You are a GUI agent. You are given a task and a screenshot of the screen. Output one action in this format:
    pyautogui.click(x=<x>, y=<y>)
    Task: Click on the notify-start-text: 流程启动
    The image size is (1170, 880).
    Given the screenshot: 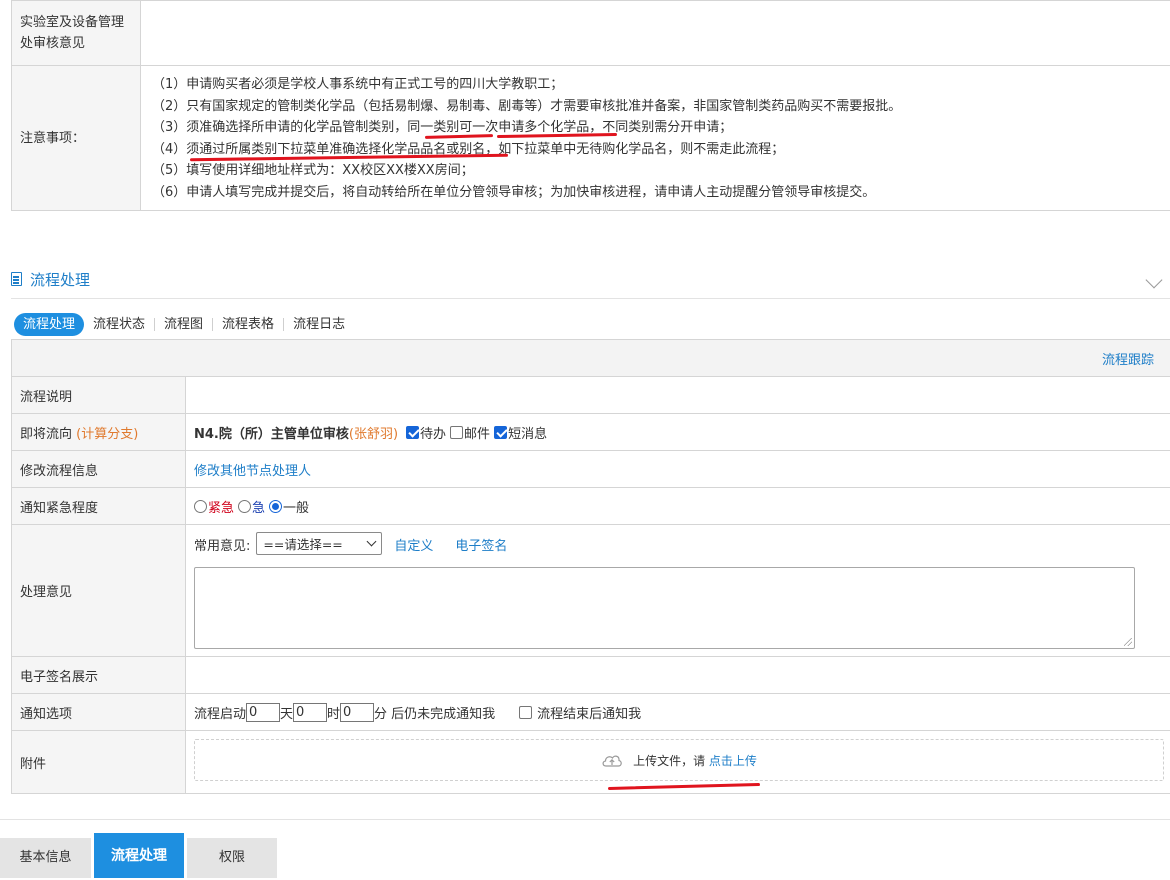 What is the action you would take?
    pyautogui.click(x=220, y=714)
    